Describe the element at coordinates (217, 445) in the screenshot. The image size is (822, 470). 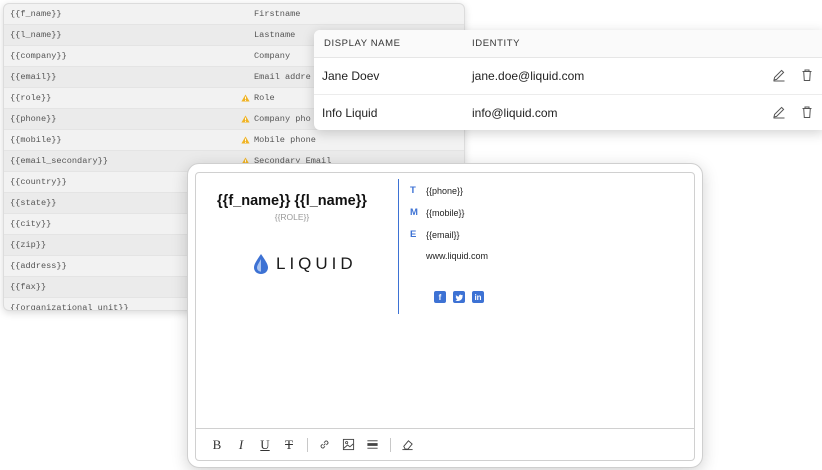
I see `bold-button: B` at that location.